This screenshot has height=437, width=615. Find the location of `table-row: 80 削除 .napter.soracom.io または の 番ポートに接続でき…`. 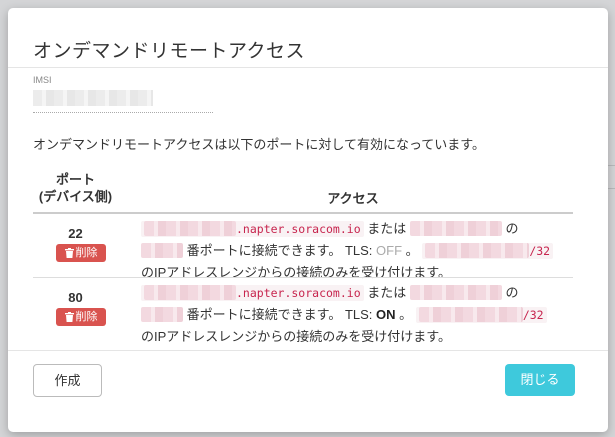

table-row: 80 削除 .napter.soracom.io または の 番ポートに接続でき… is located at coordinates (303, 311).